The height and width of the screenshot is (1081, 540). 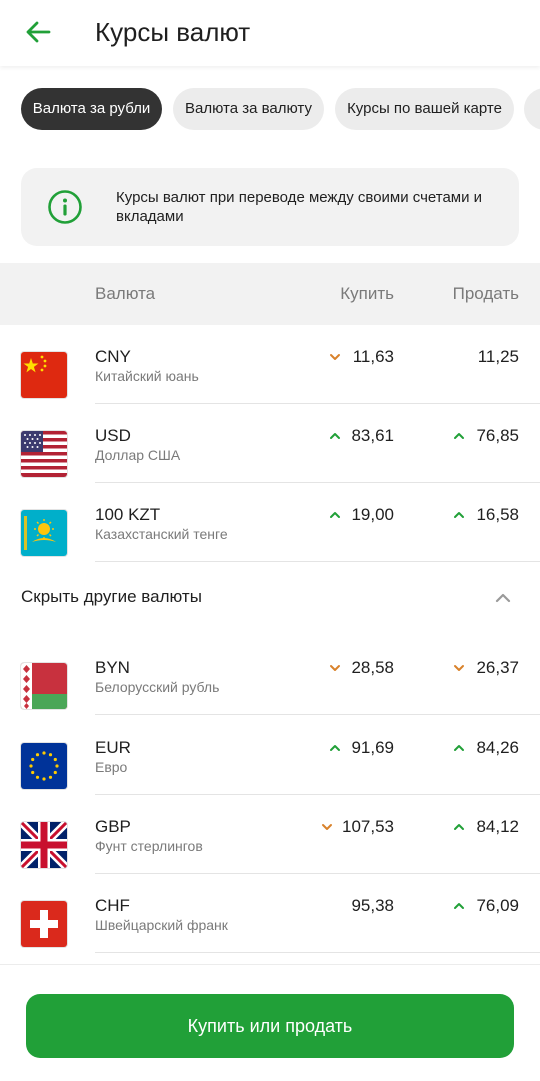 What do you see at coordinates (138, 455) in the screenshot?
I see `currency-name: Доллар США` at bounding box center [138, 455].